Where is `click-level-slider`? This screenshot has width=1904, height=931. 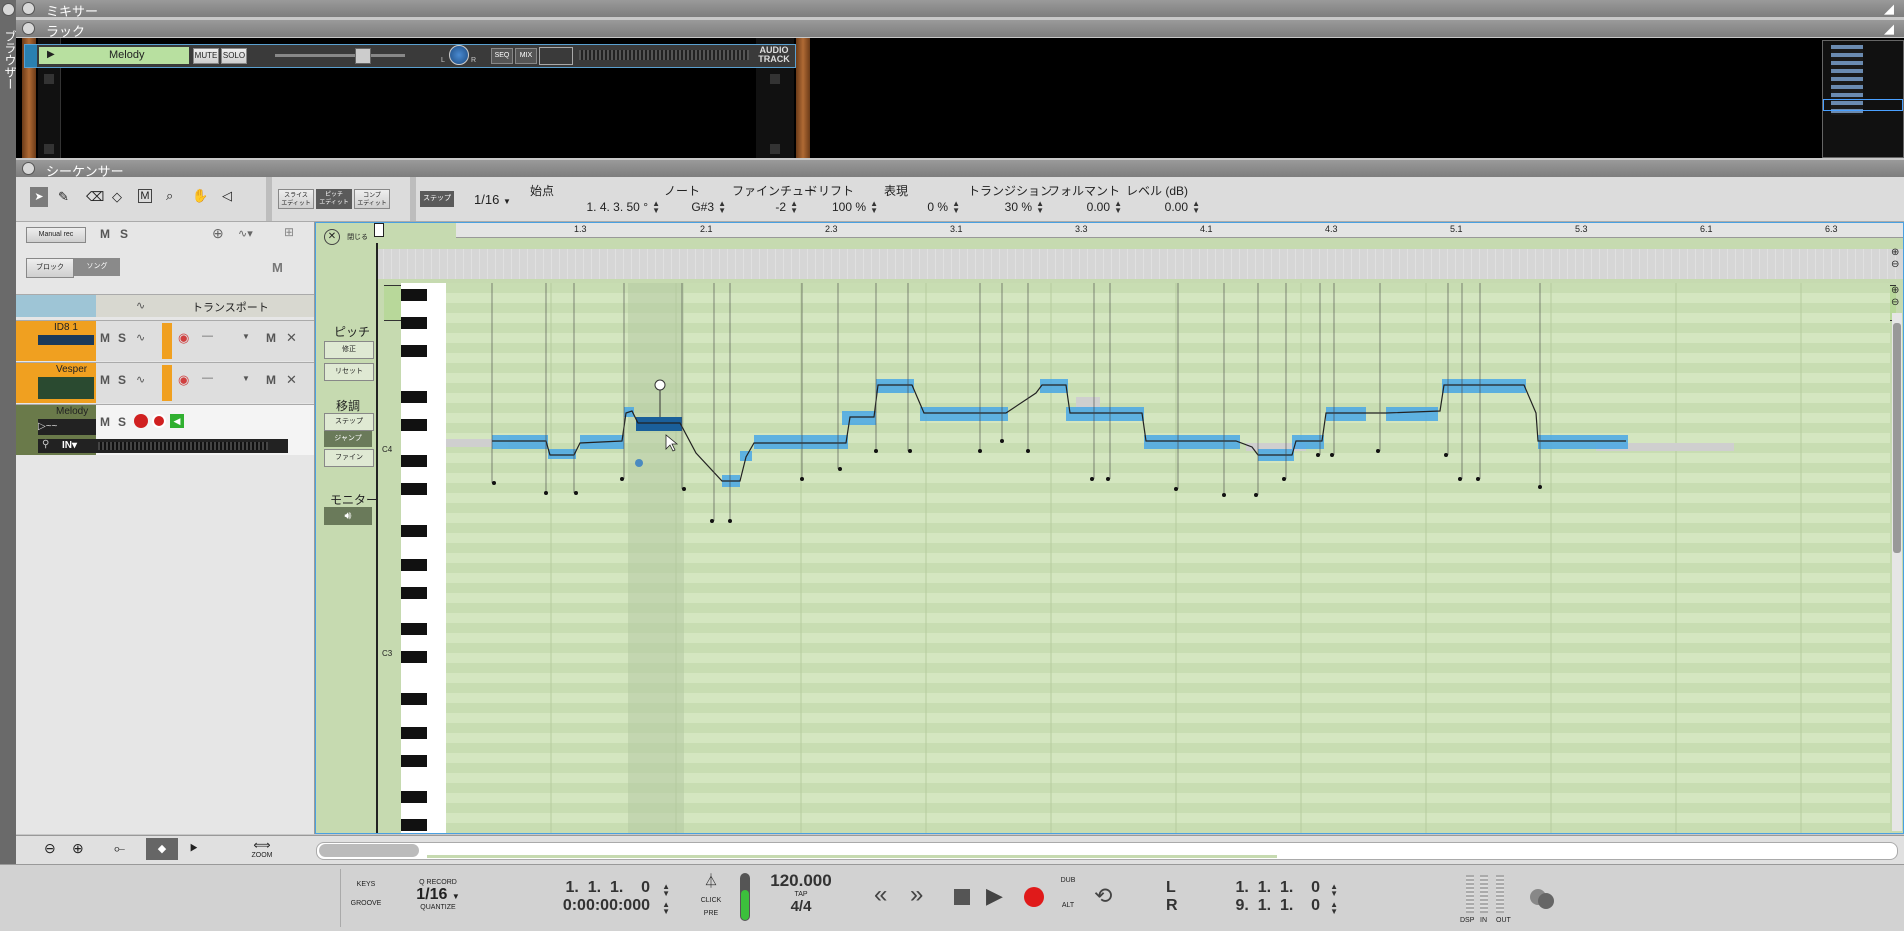 click-level-slider is located at coordinates (745, 897).